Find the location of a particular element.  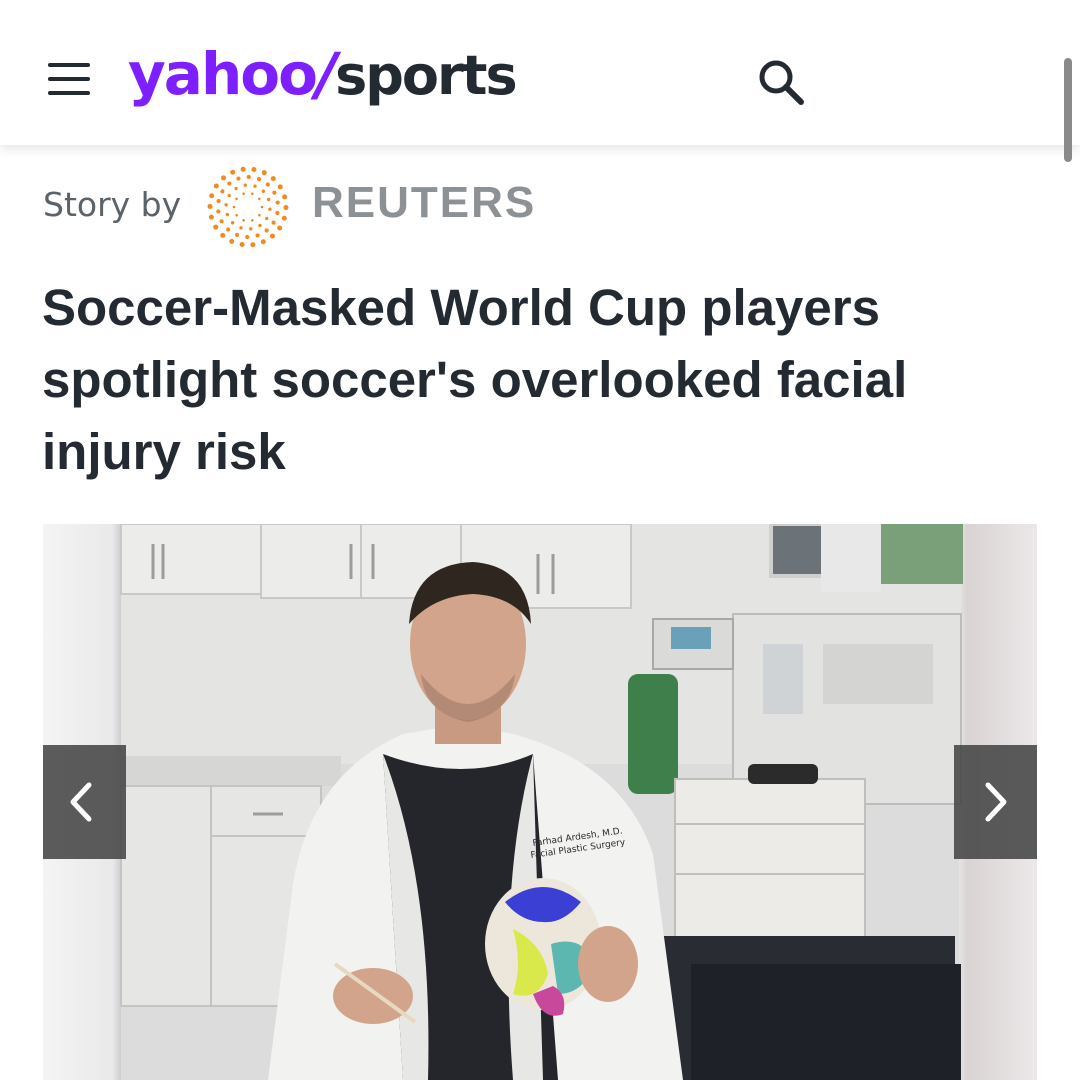

gallery-next-button is located at coordinates (995, 802).